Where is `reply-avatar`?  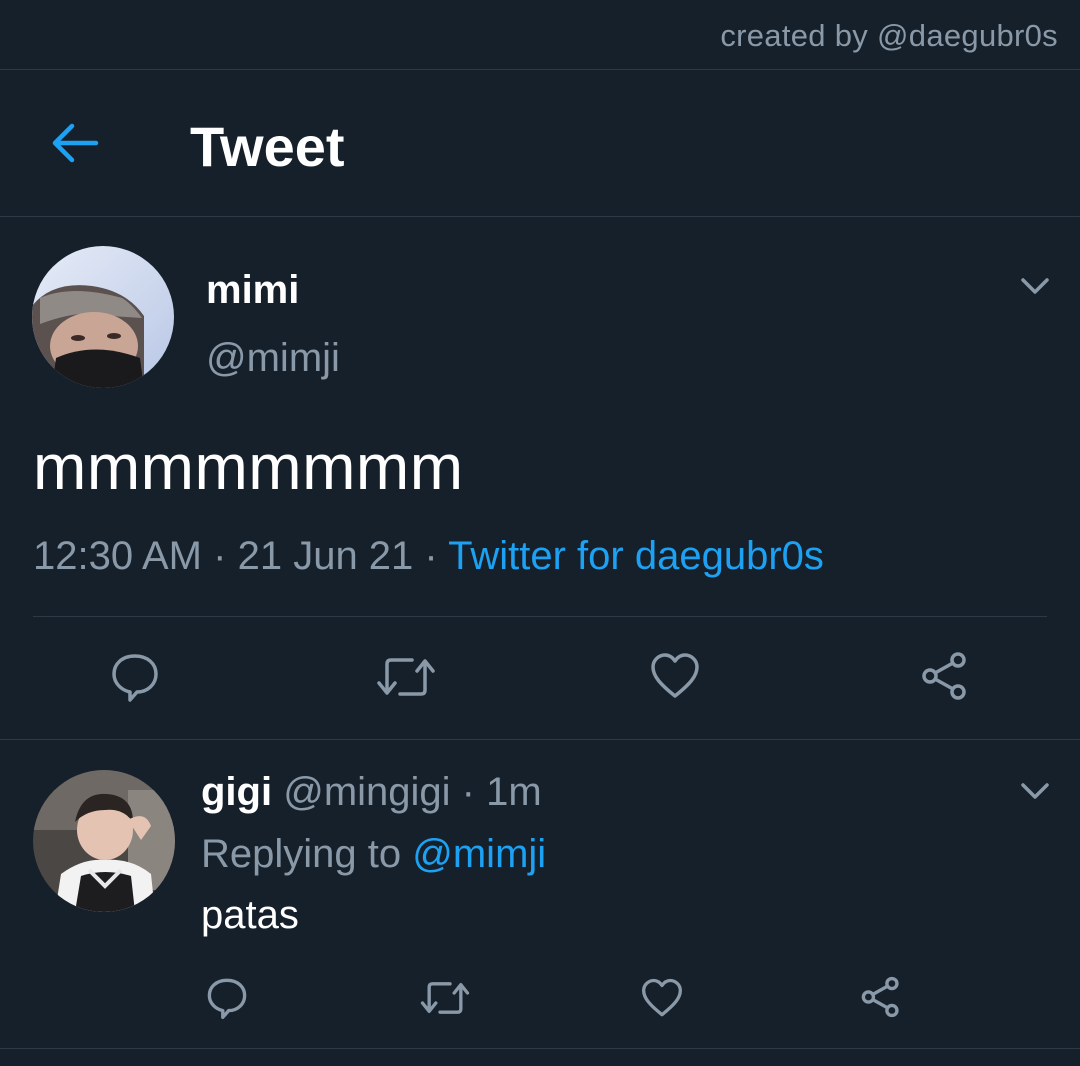
reply-avatar is located at coordinates (104, 841).